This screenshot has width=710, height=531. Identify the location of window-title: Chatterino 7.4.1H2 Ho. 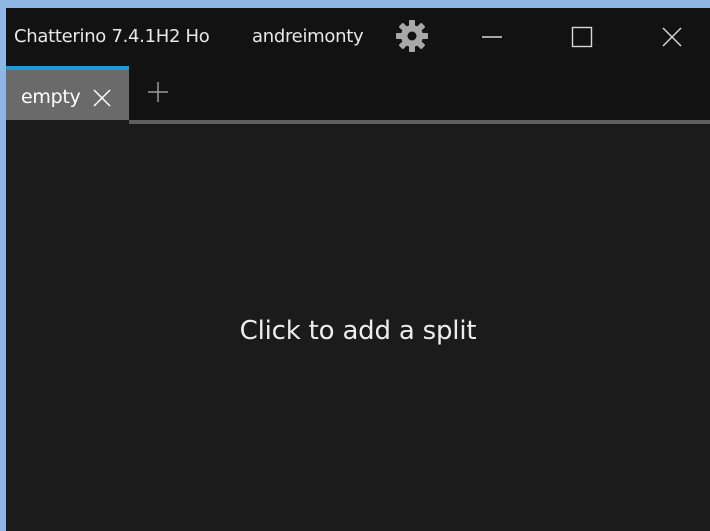
(112, 36).